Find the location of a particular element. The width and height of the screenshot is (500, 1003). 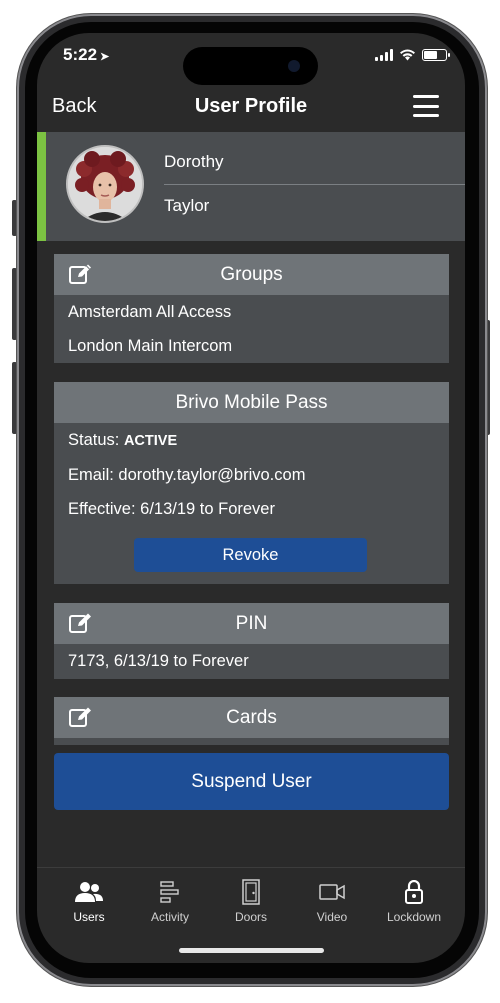

pin-title: PIN is located at coordinates (251, 623).